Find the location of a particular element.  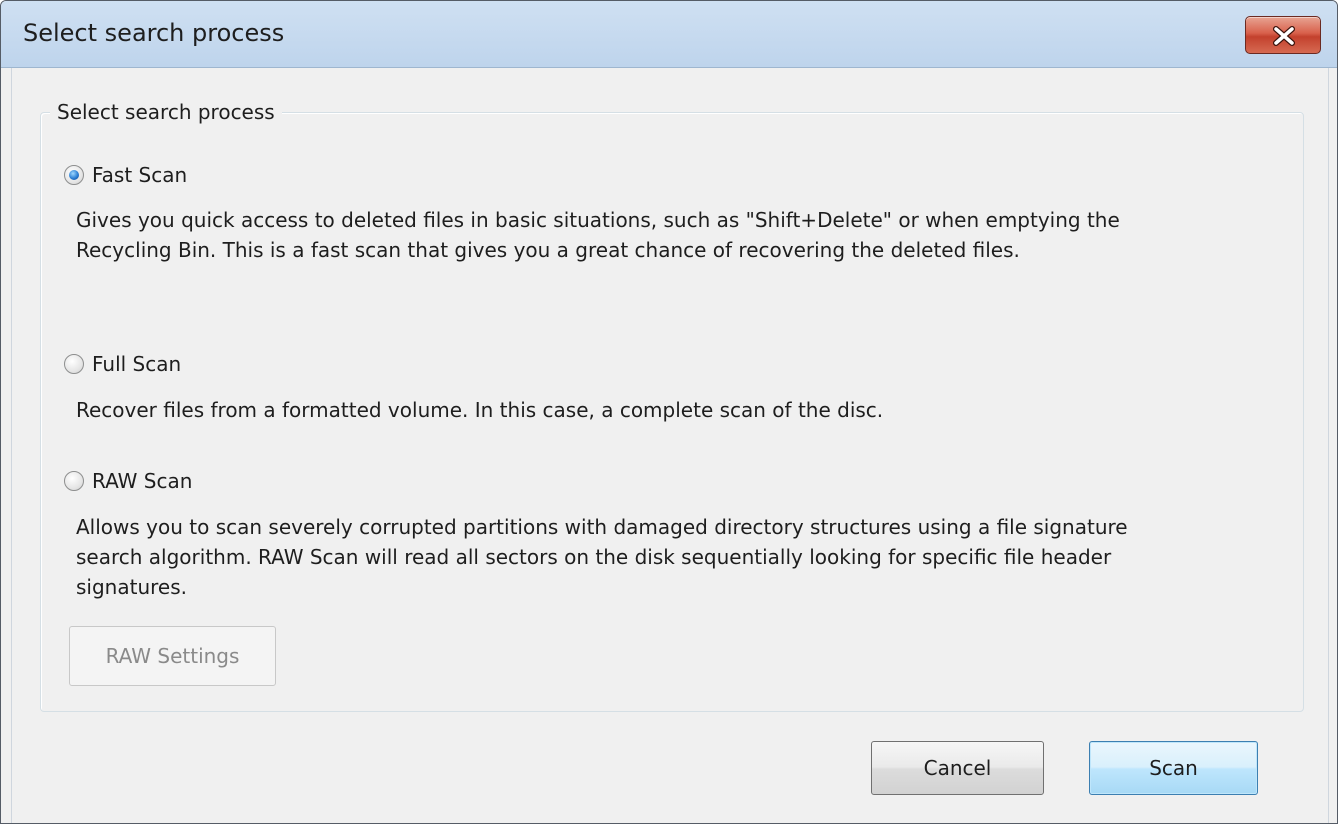

radio-fast-scan: Fast Scan is located at coordinates (125, 175).